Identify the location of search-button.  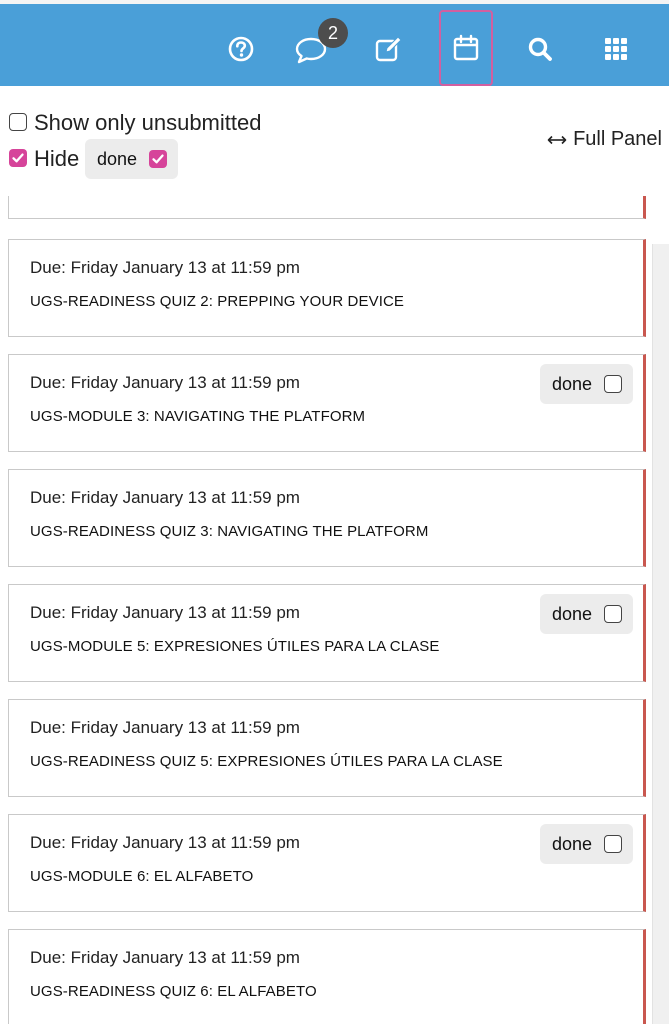
(540, 49).